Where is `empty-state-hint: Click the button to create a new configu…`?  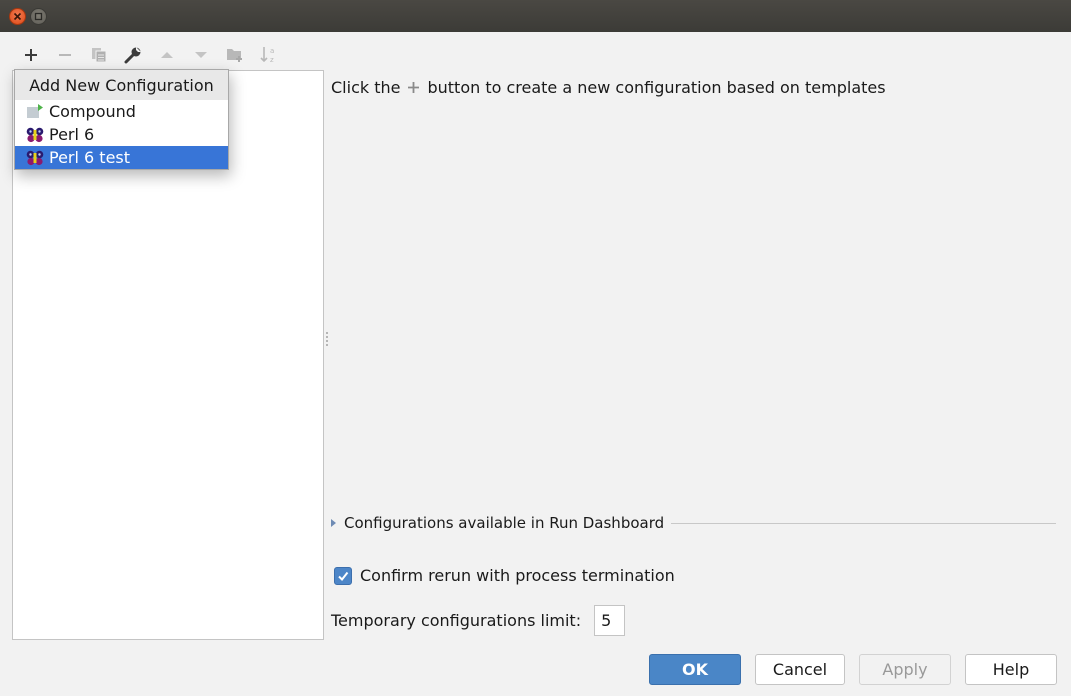
empty-state-hint: Click the button to create a new configu… is located at coordinates (608, 87).